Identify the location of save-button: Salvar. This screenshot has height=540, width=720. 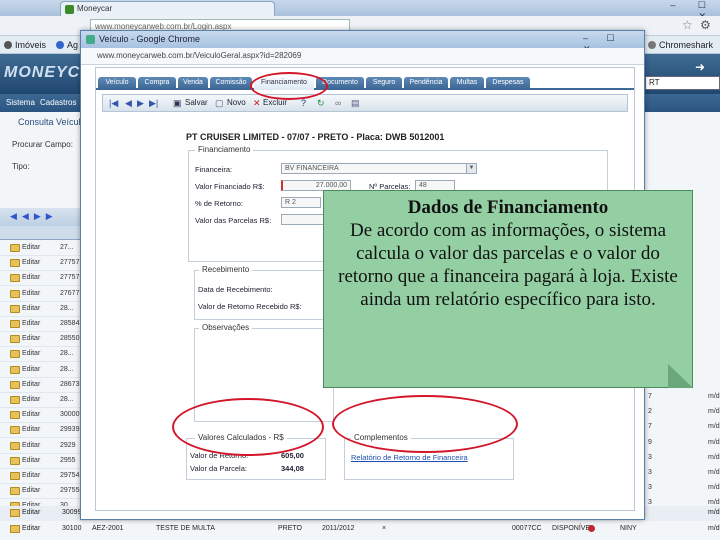
(196, 102).